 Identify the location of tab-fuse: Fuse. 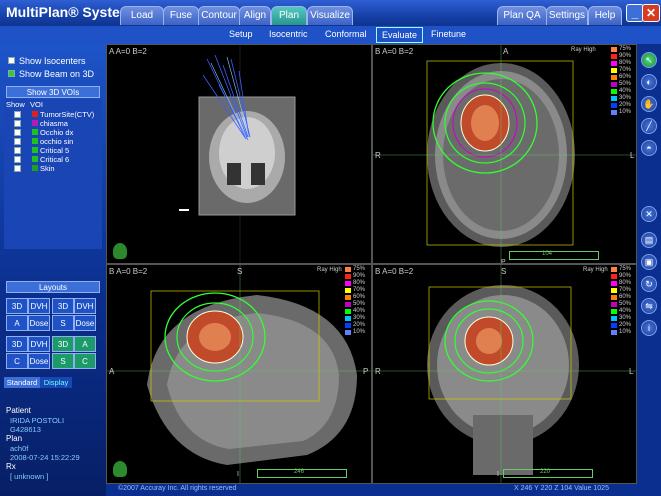
(181, 15).